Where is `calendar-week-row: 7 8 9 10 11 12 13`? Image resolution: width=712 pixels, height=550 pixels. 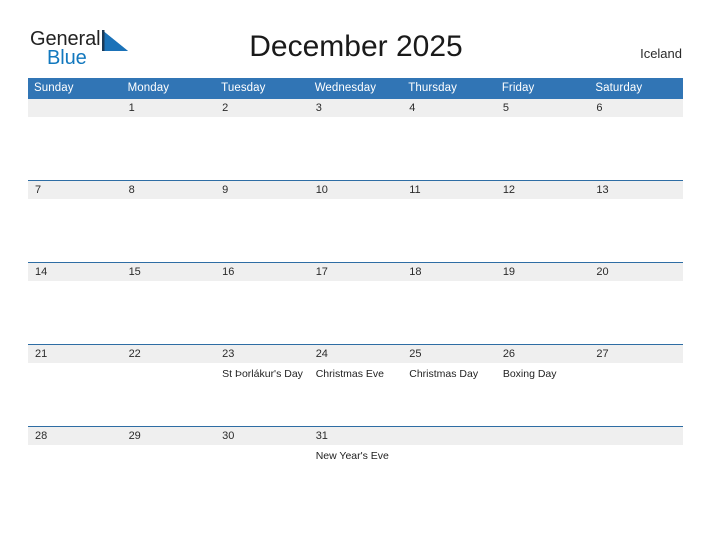
calendar-week-row: 7 8 9 10 11 12 13 is located at coordinates (355, 221).